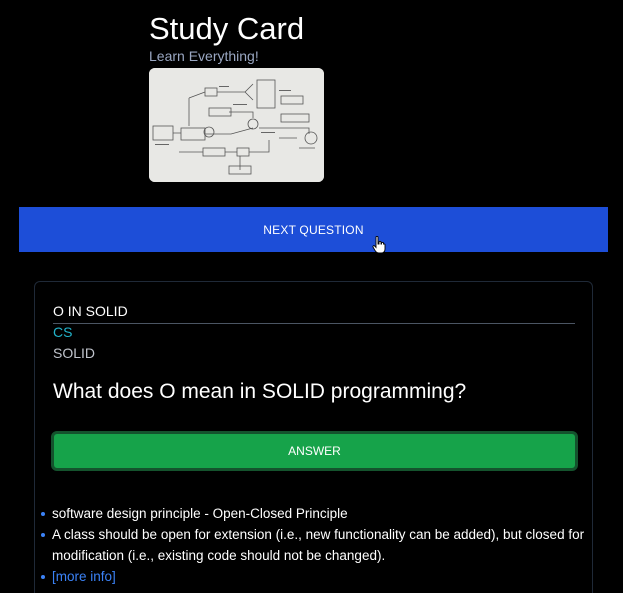 The width and height of the screenshot is (623, 593). Describe the element at coordinates (84, 576) in the screenshot. I see `more-info-link: [more info]` at that location.